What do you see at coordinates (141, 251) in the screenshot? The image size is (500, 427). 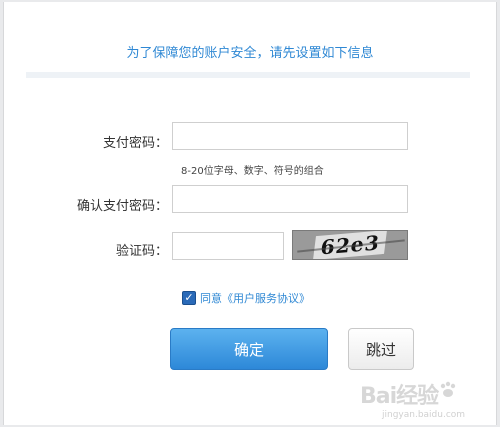 I see `captcha-label: 验证码：` at bounding box center [141, 251].